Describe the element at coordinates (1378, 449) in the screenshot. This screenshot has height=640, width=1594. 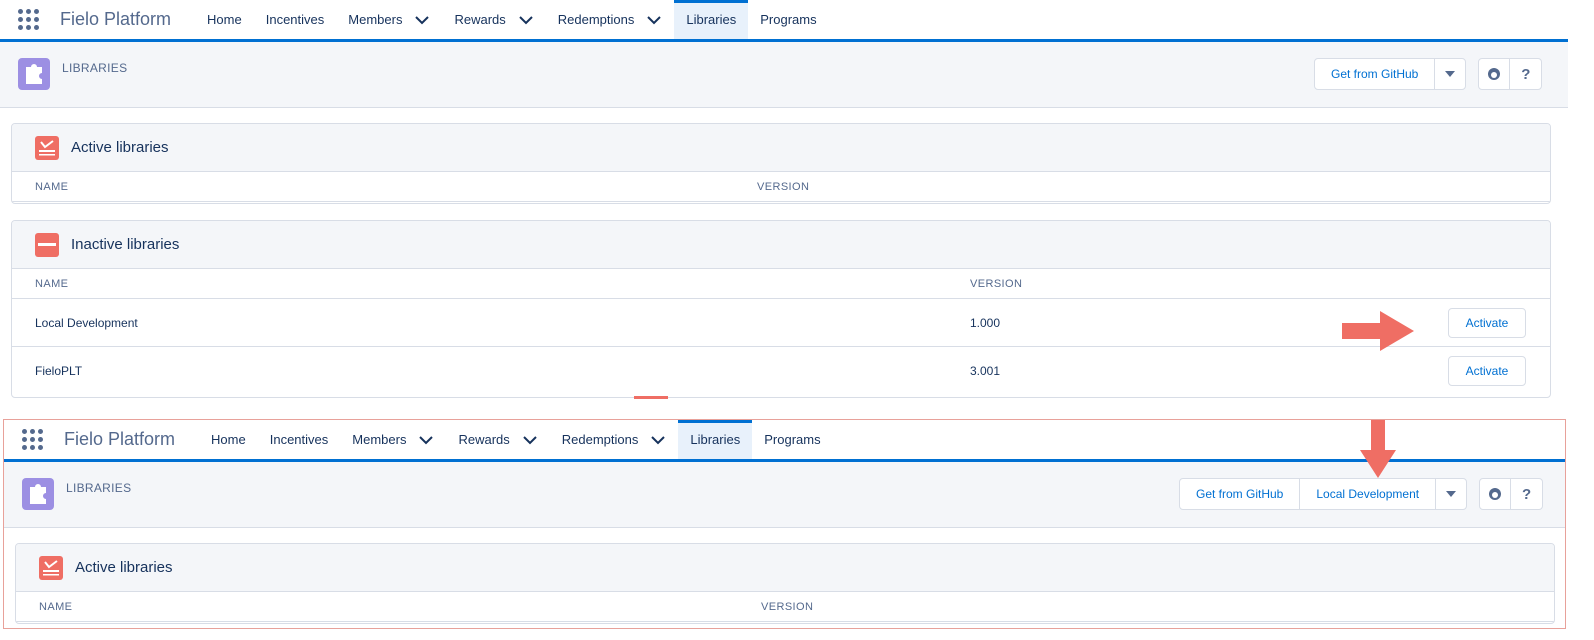
I see `arrow-down-icon` at that location.